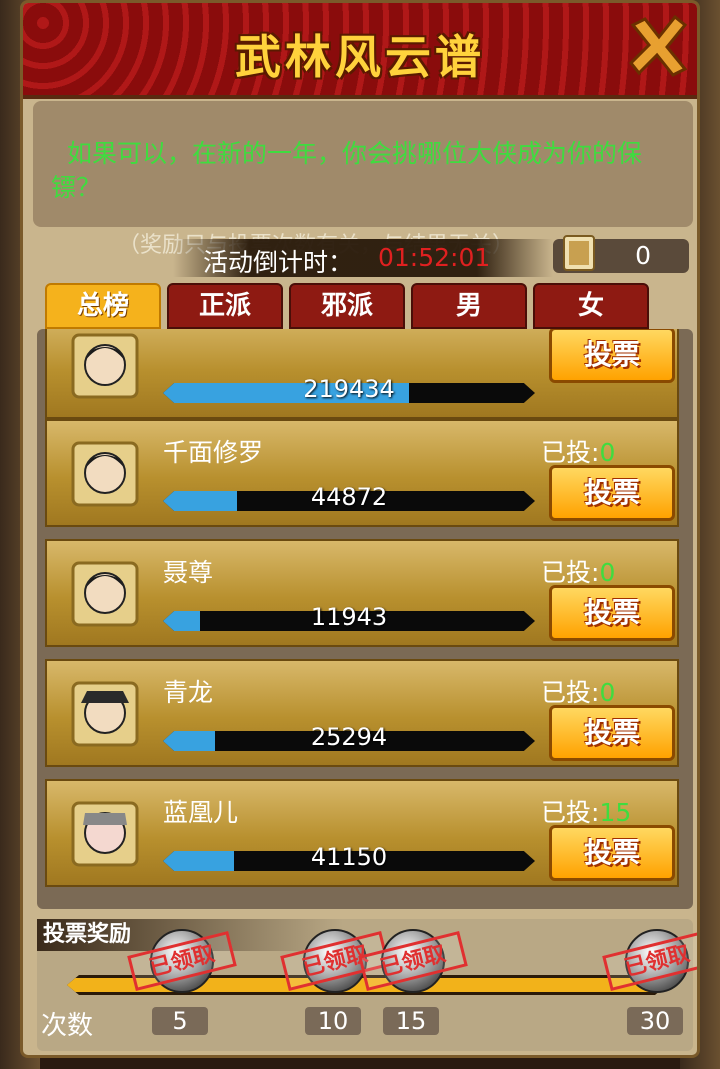 This screenshot has height=1069, width=720. What do you see at coordinates (658, 46) in the screenshot?
I see `close-icon` at bounding box center [658, 46].